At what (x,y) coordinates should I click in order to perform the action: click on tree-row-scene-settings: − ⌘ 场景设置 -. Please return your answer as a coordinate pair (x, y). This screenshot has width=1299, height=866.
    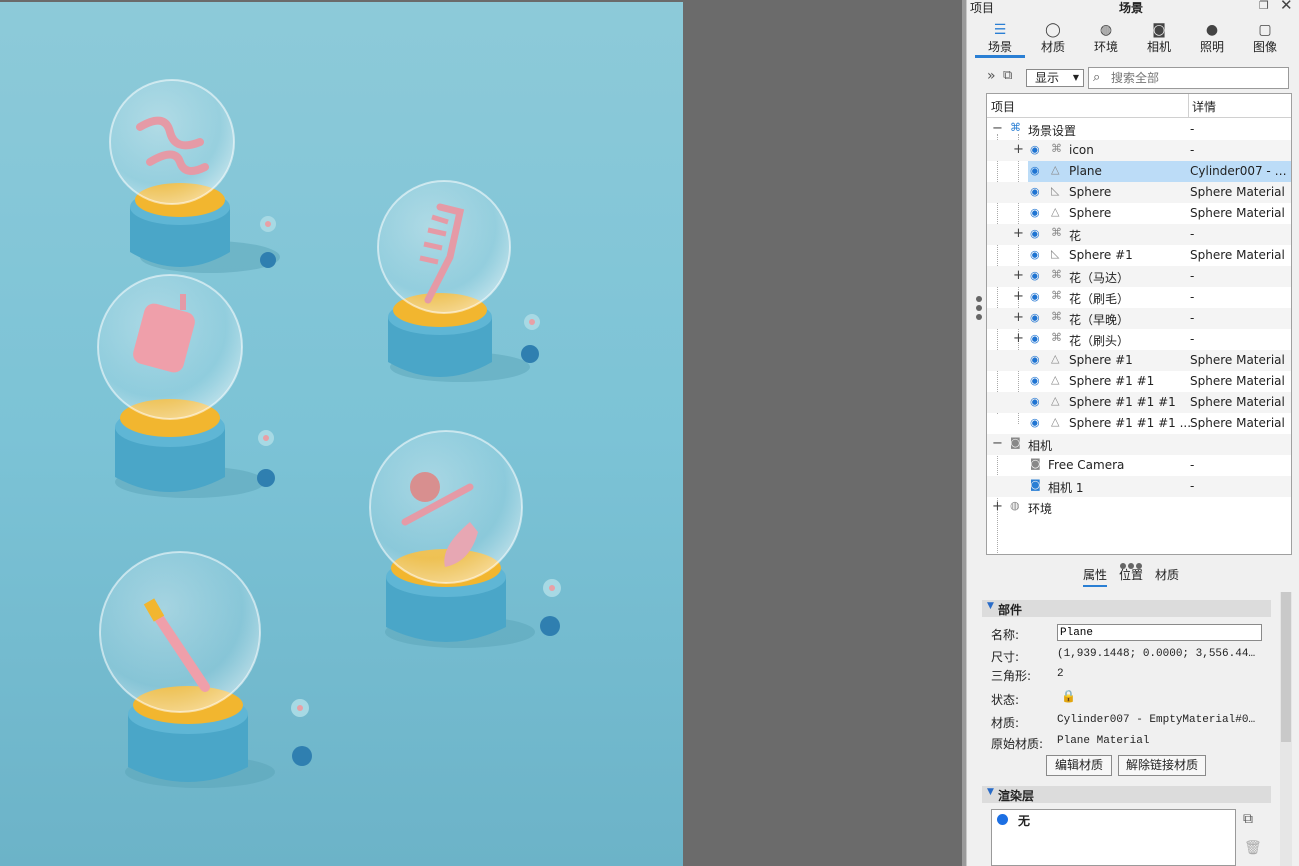
    Looking at the image, I should click on (1139, 129).